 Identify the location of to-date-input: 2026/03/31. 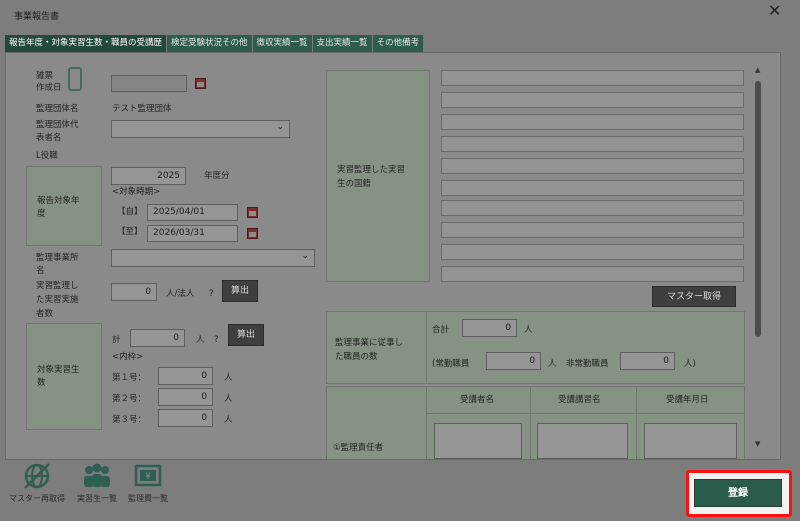
(192, 233).